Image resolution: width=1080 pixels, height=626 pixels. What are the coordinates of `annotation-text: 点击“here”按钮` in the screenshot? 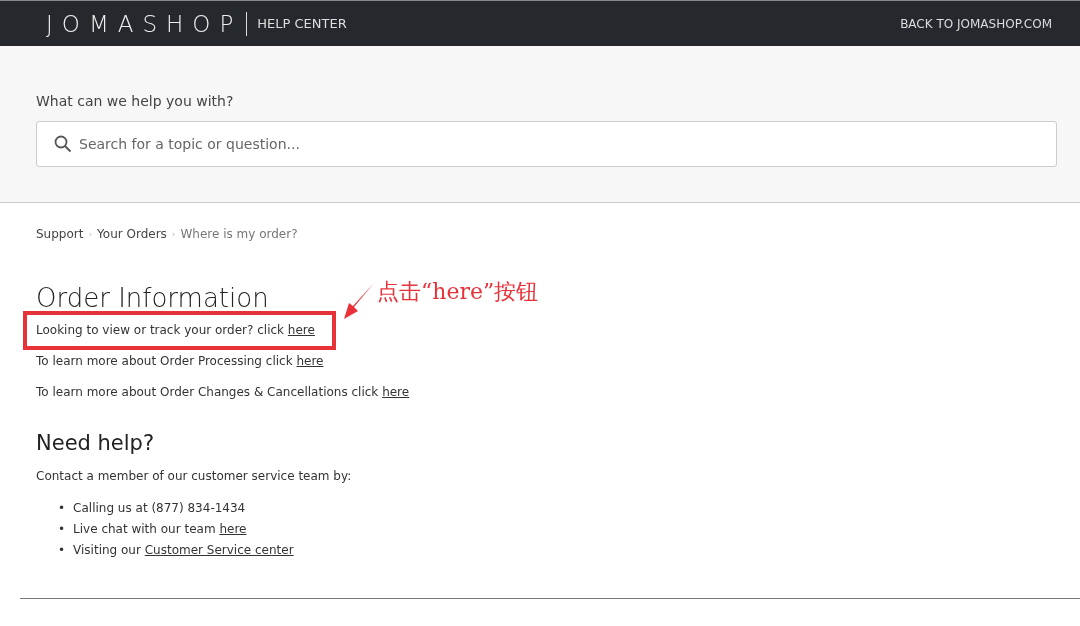 It's located at (458, 292).